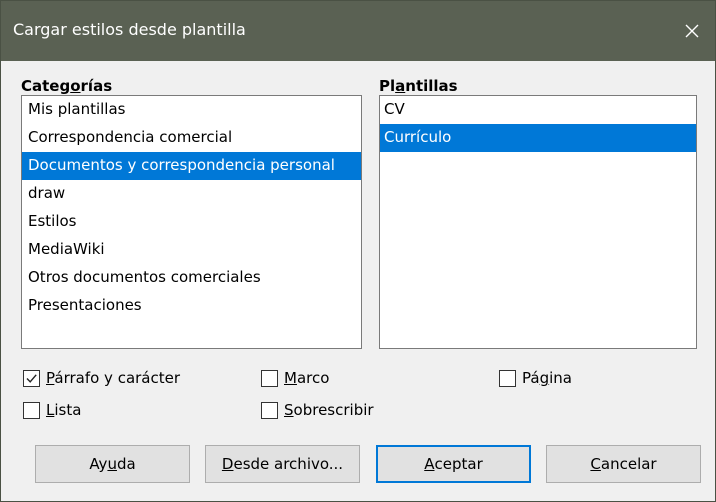  I want to click on template-item: CV, so click(538, 110).